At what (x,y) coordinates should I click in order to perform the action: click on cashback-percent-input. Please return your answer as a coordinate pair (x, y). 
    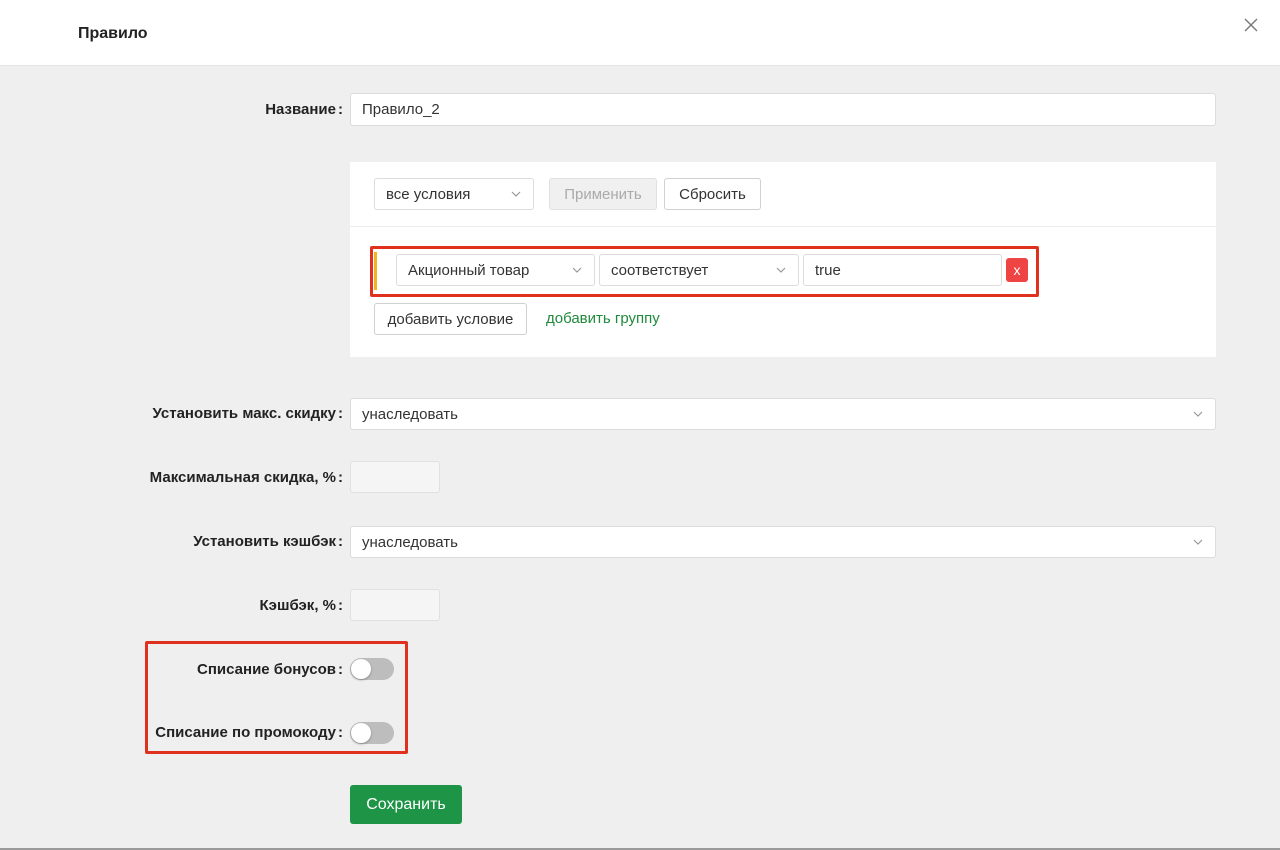
    Looking at the image, I should click on (395, 605).